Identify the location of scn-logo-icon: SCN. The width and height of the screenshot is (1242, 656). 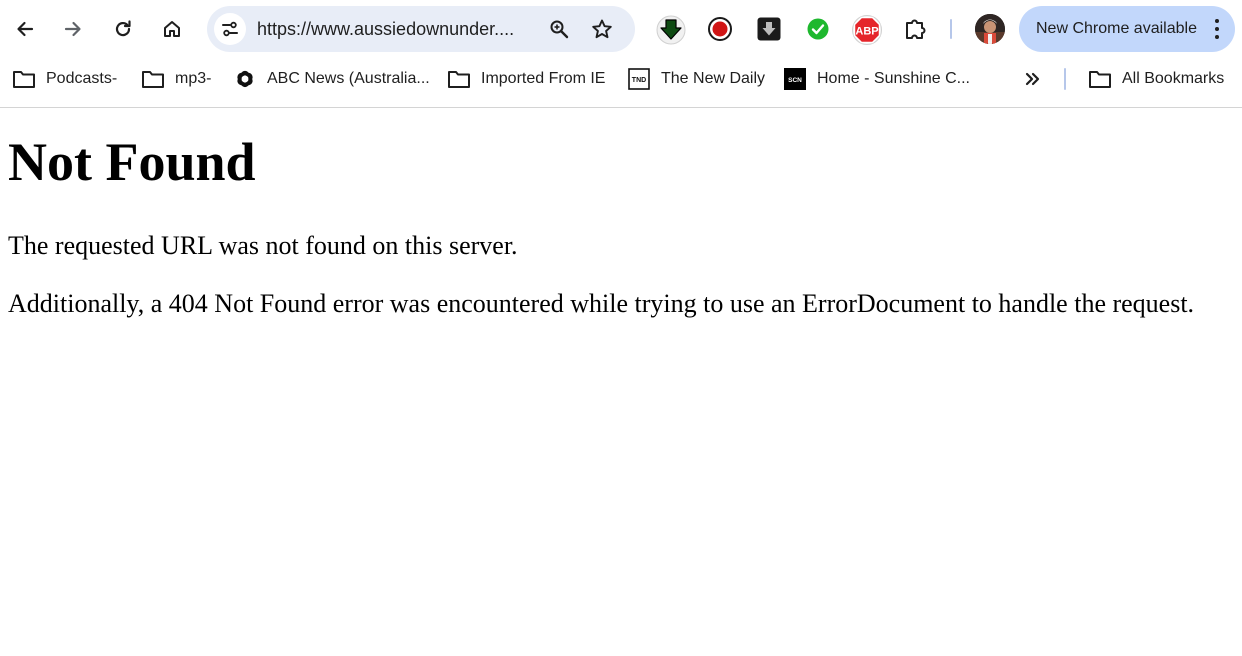
(795, 79).